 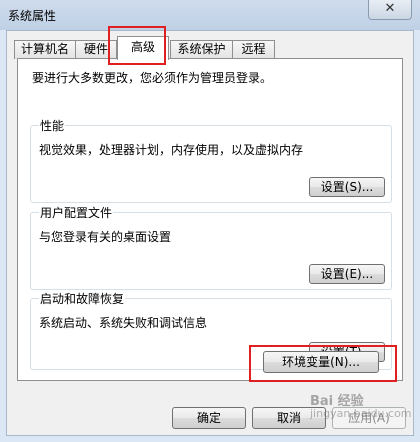 I want to click on watermark-url: jingyan.baidu.com, so click(x=361, y=413).